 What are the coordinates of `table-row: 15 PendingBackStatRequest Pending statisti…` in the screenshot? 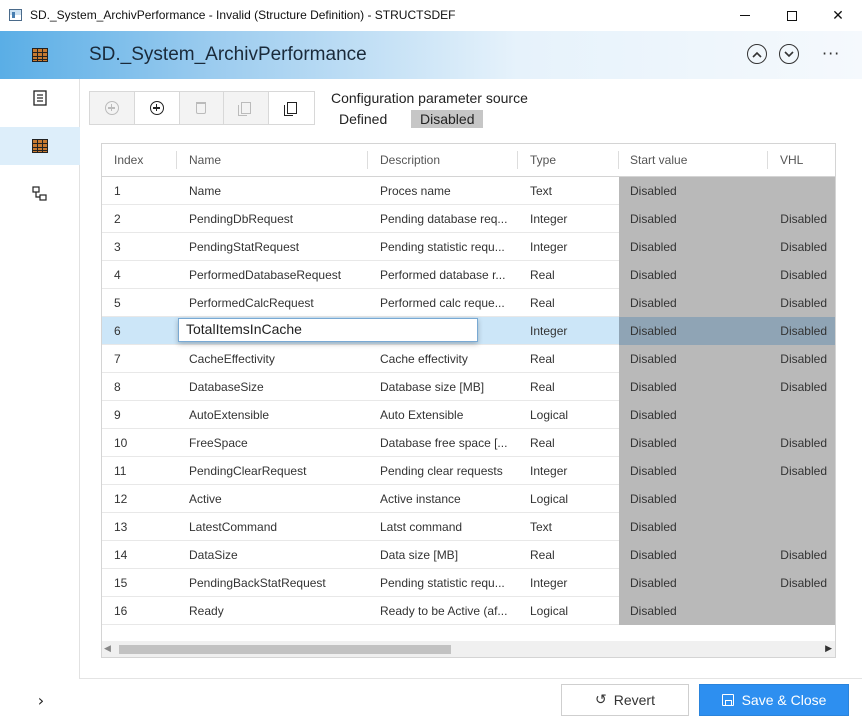 It's located at (468, 583).